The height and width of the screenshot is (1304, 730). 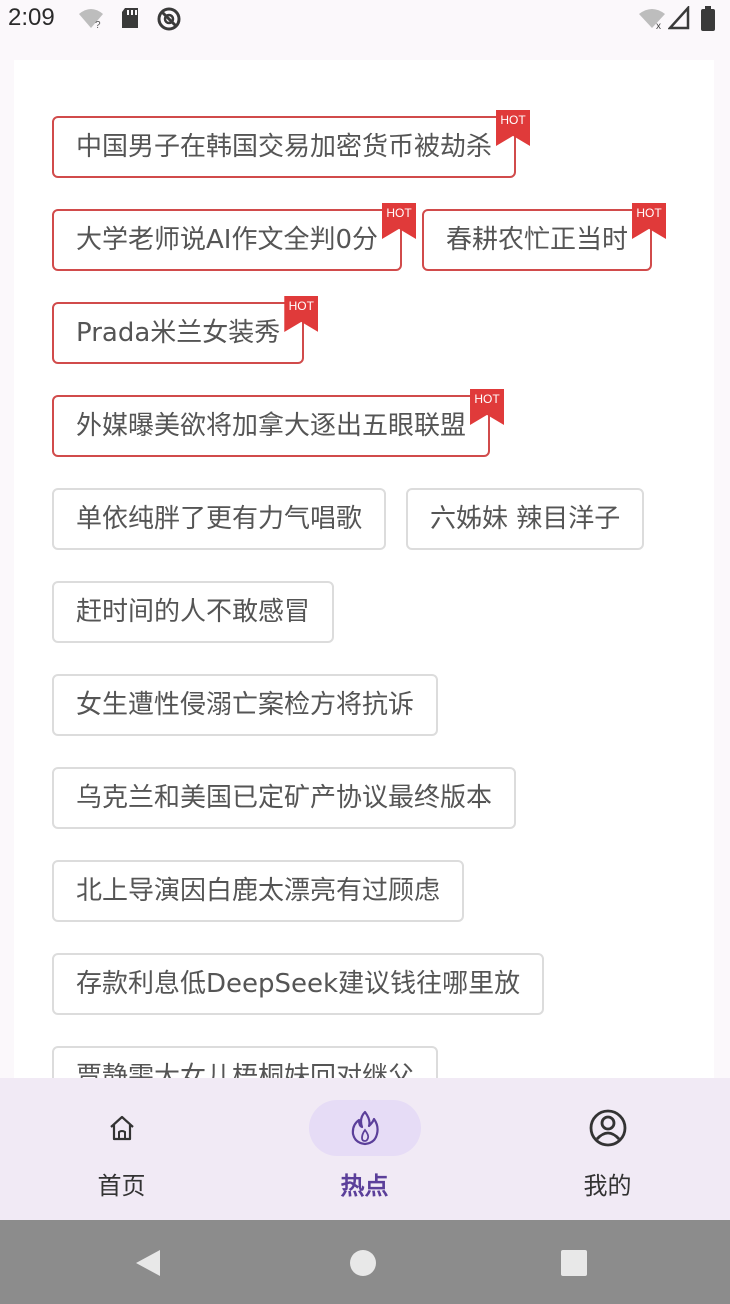 I want to click on status-bar: 2:09 ? x, so click(x=365, y=18).